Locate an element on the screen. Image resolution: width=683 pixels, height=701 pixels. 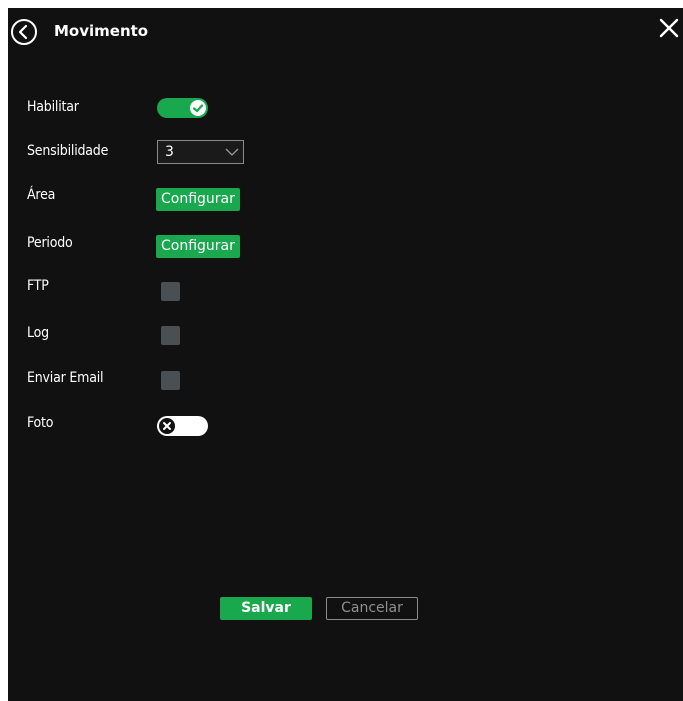
area-configure-button: Configurar is located at coordinates (198, 199).